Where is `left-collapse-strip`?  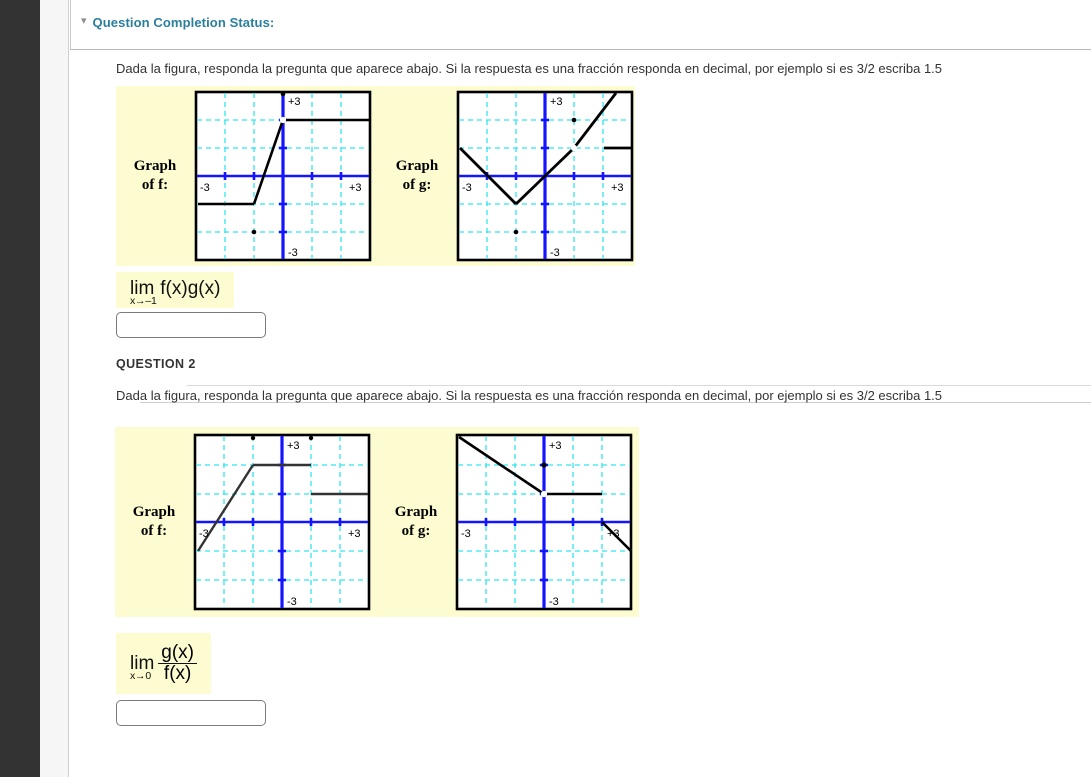
left-collapse-strip is located at coordinates (54, 388).